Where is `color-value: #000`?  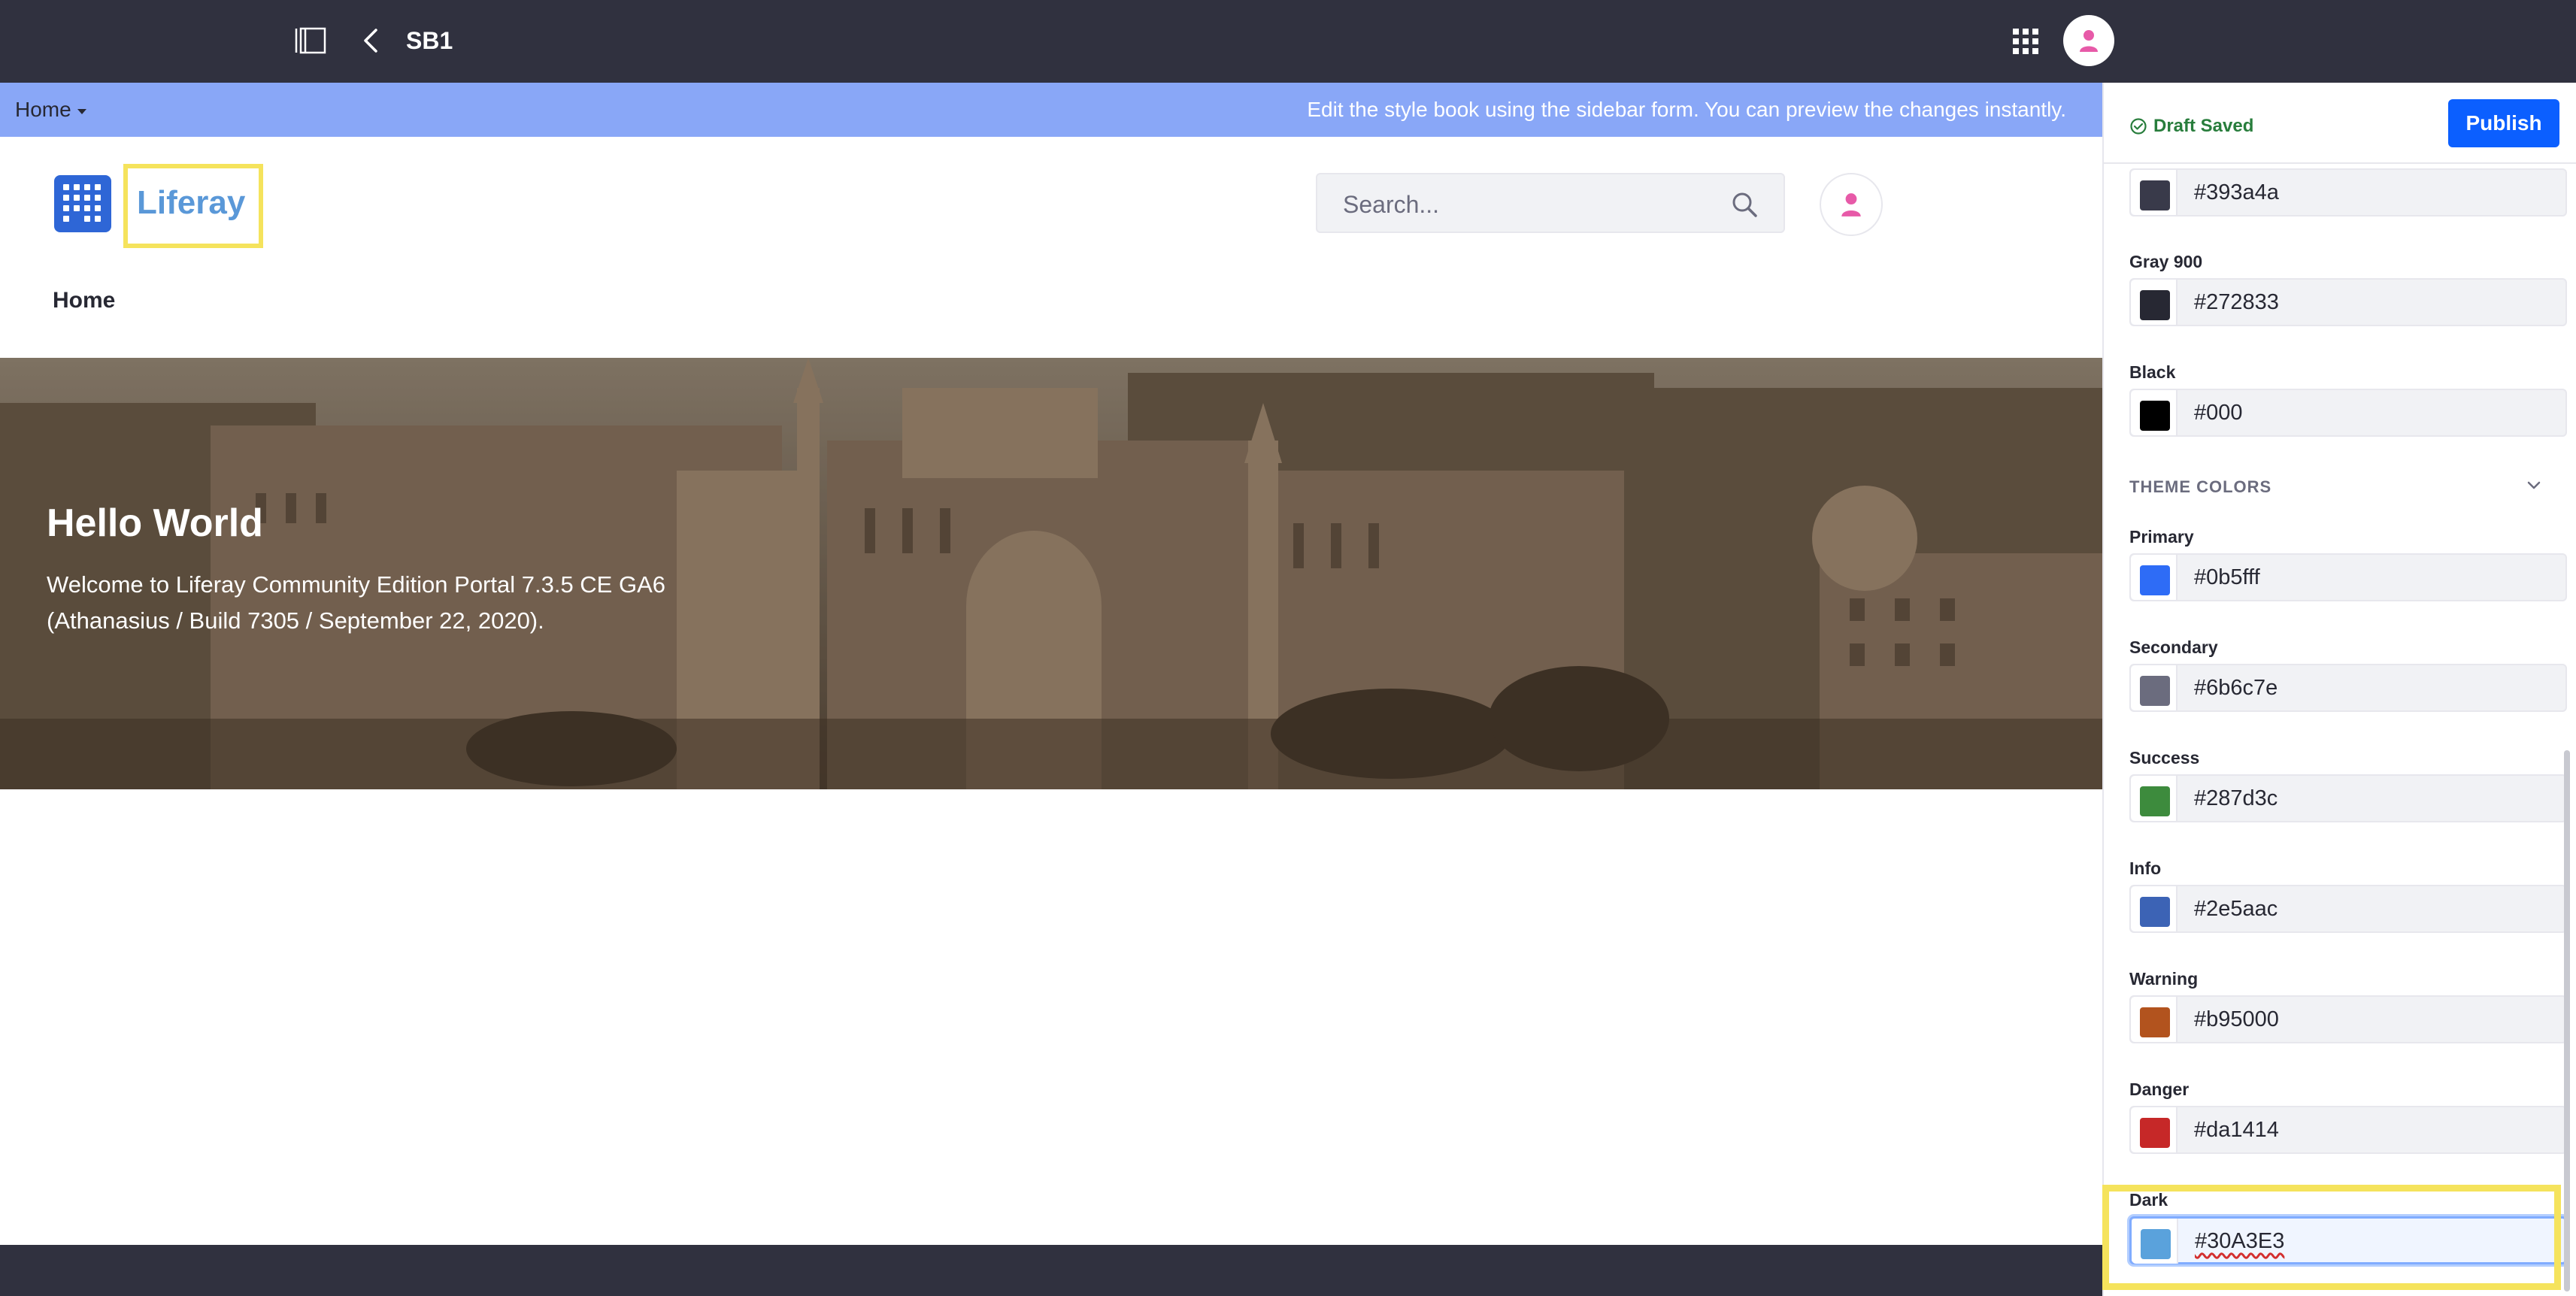
color-value: #000 is located at coordinates (2218, 413).